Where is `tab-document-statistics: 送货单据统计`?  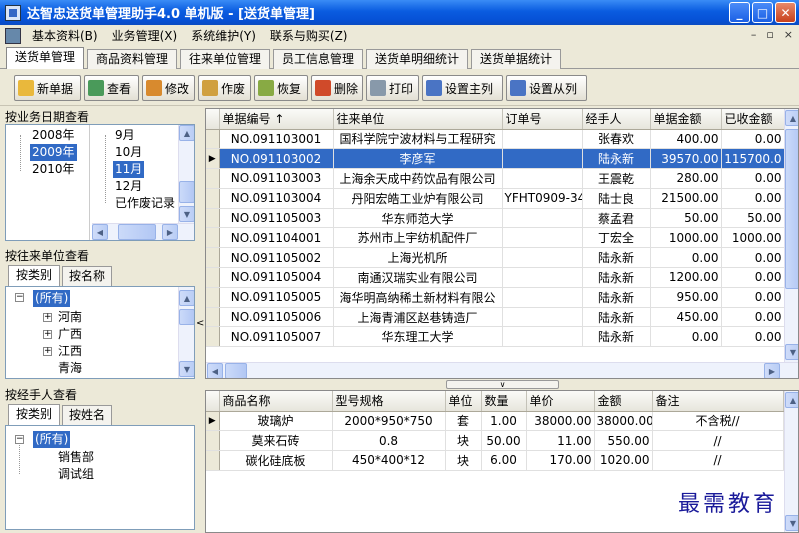
tab-document-statistics: 送货单据统计 is located at coordinates (516, 59).